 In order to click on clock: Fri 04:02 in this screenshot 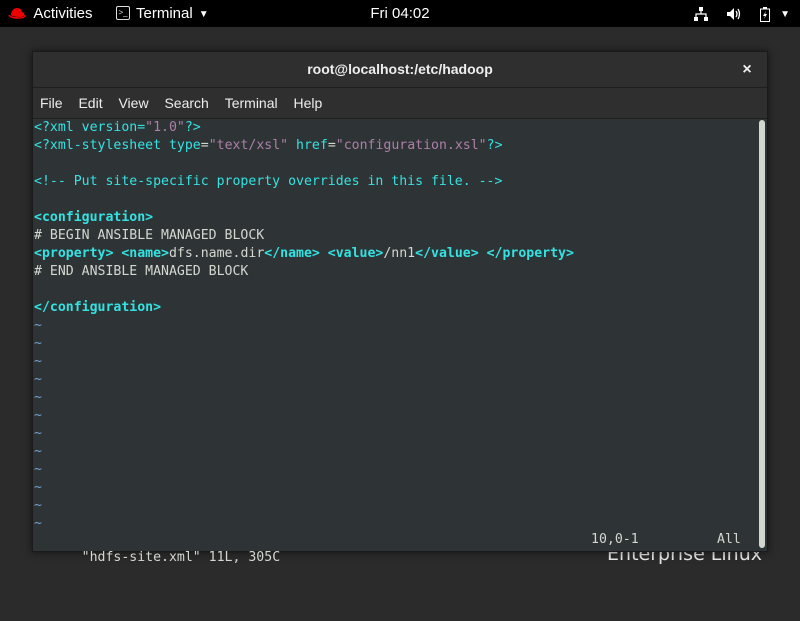, I will do `click(399, 13)`.